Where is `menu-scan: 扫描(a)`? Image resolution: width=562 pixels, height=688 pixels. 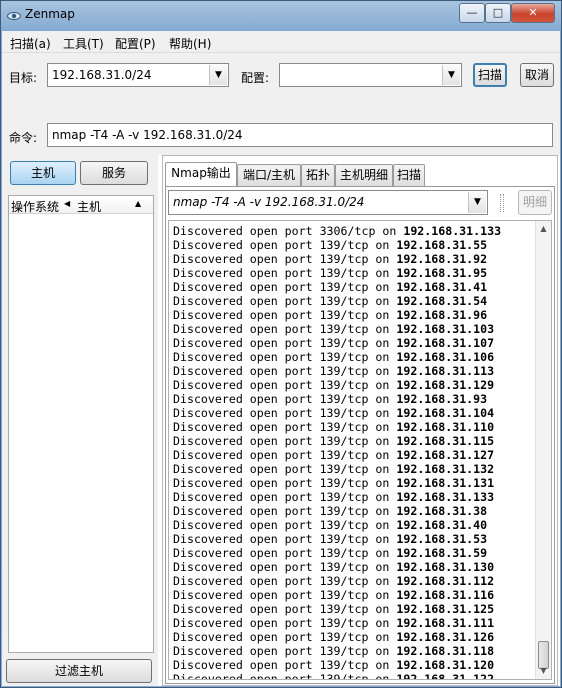
menu-scan: 扫描(a) is located at coordinates (30, 43).